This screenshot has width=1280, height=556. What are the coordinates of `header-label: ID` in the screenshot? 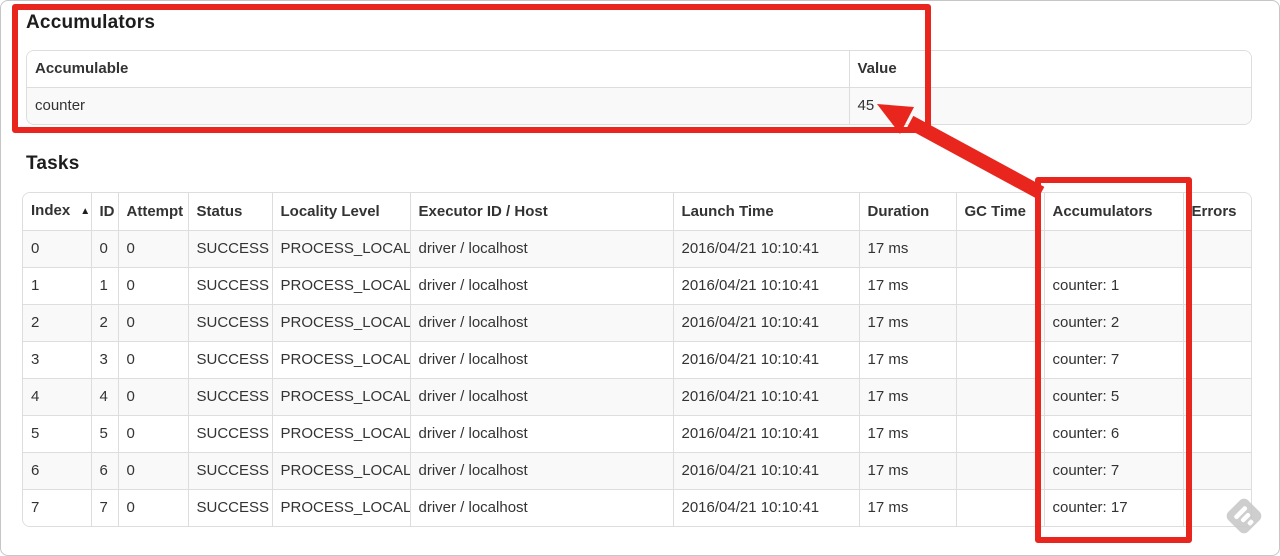 It's located at (107, 211).